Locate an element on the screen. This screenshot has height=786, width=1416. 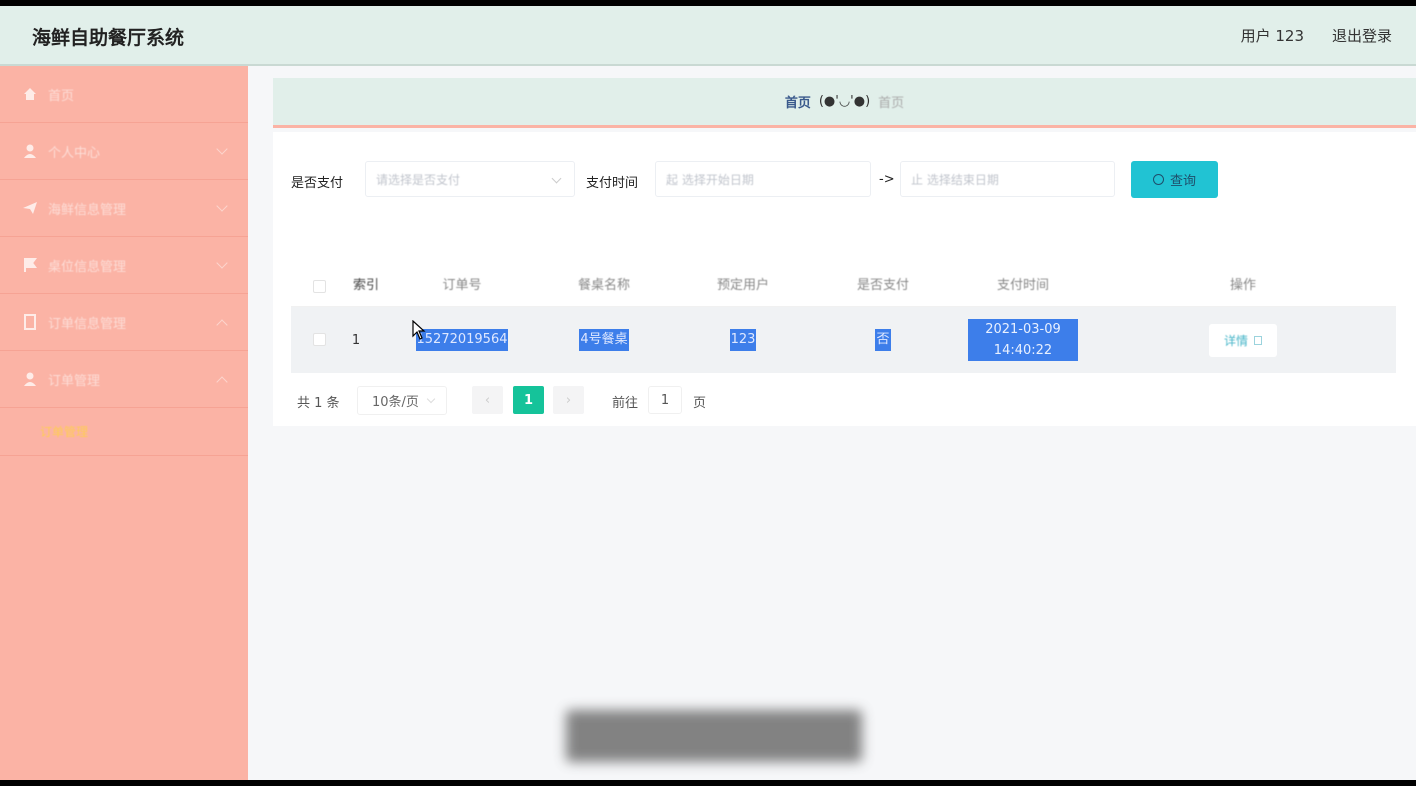
search-button: 查询 is located at coordinates (1174, 179).